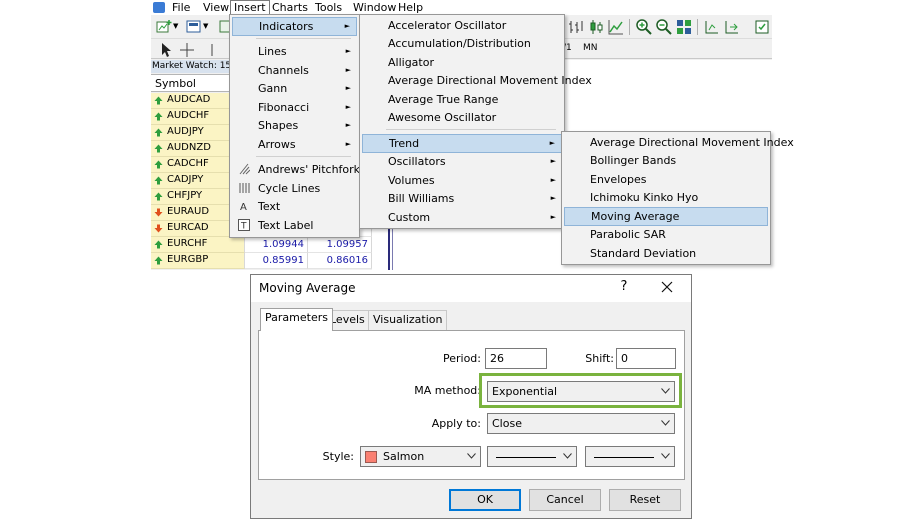  What do you see at coordinates (188, 227) in the screenshot?
I see `symbol-name: EURCAD` at bounding box center [188, 227].